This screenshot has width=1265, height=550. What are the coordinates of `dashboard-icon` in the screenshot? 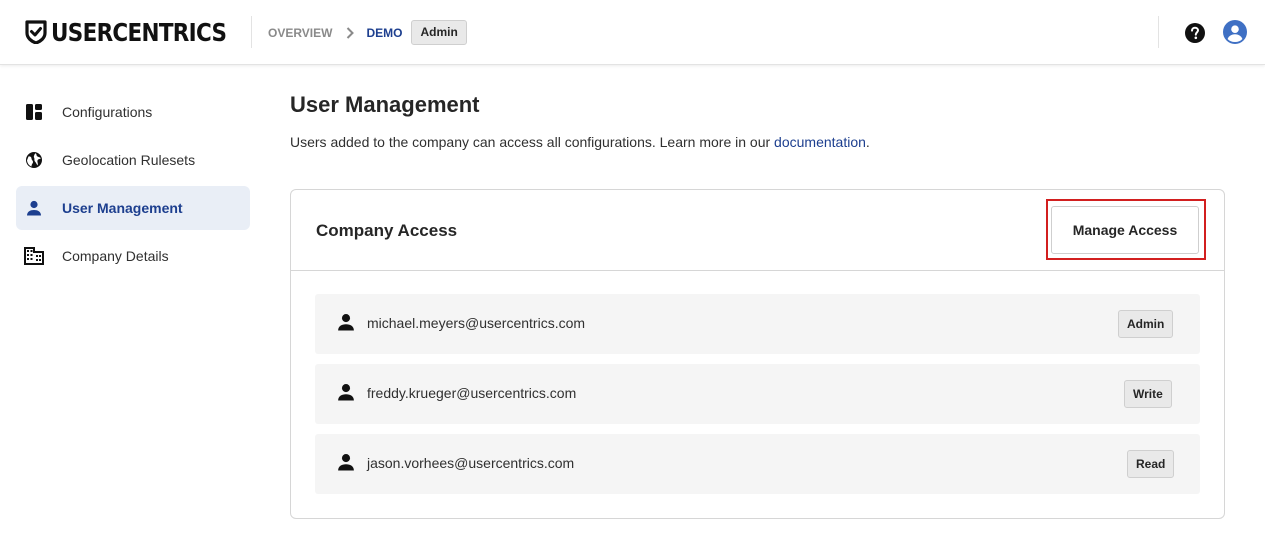 It's located at (34, 112).